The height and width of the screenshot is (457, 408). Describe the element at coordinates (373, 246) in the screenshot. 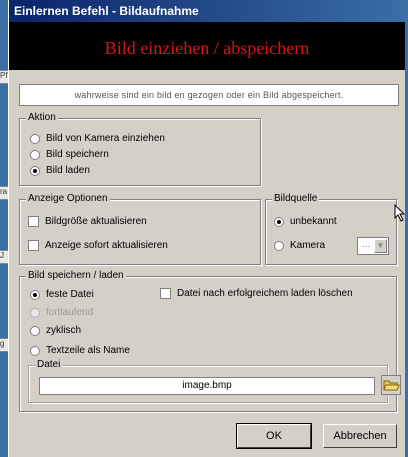

I see `camera-select: ... ▼` at that location.